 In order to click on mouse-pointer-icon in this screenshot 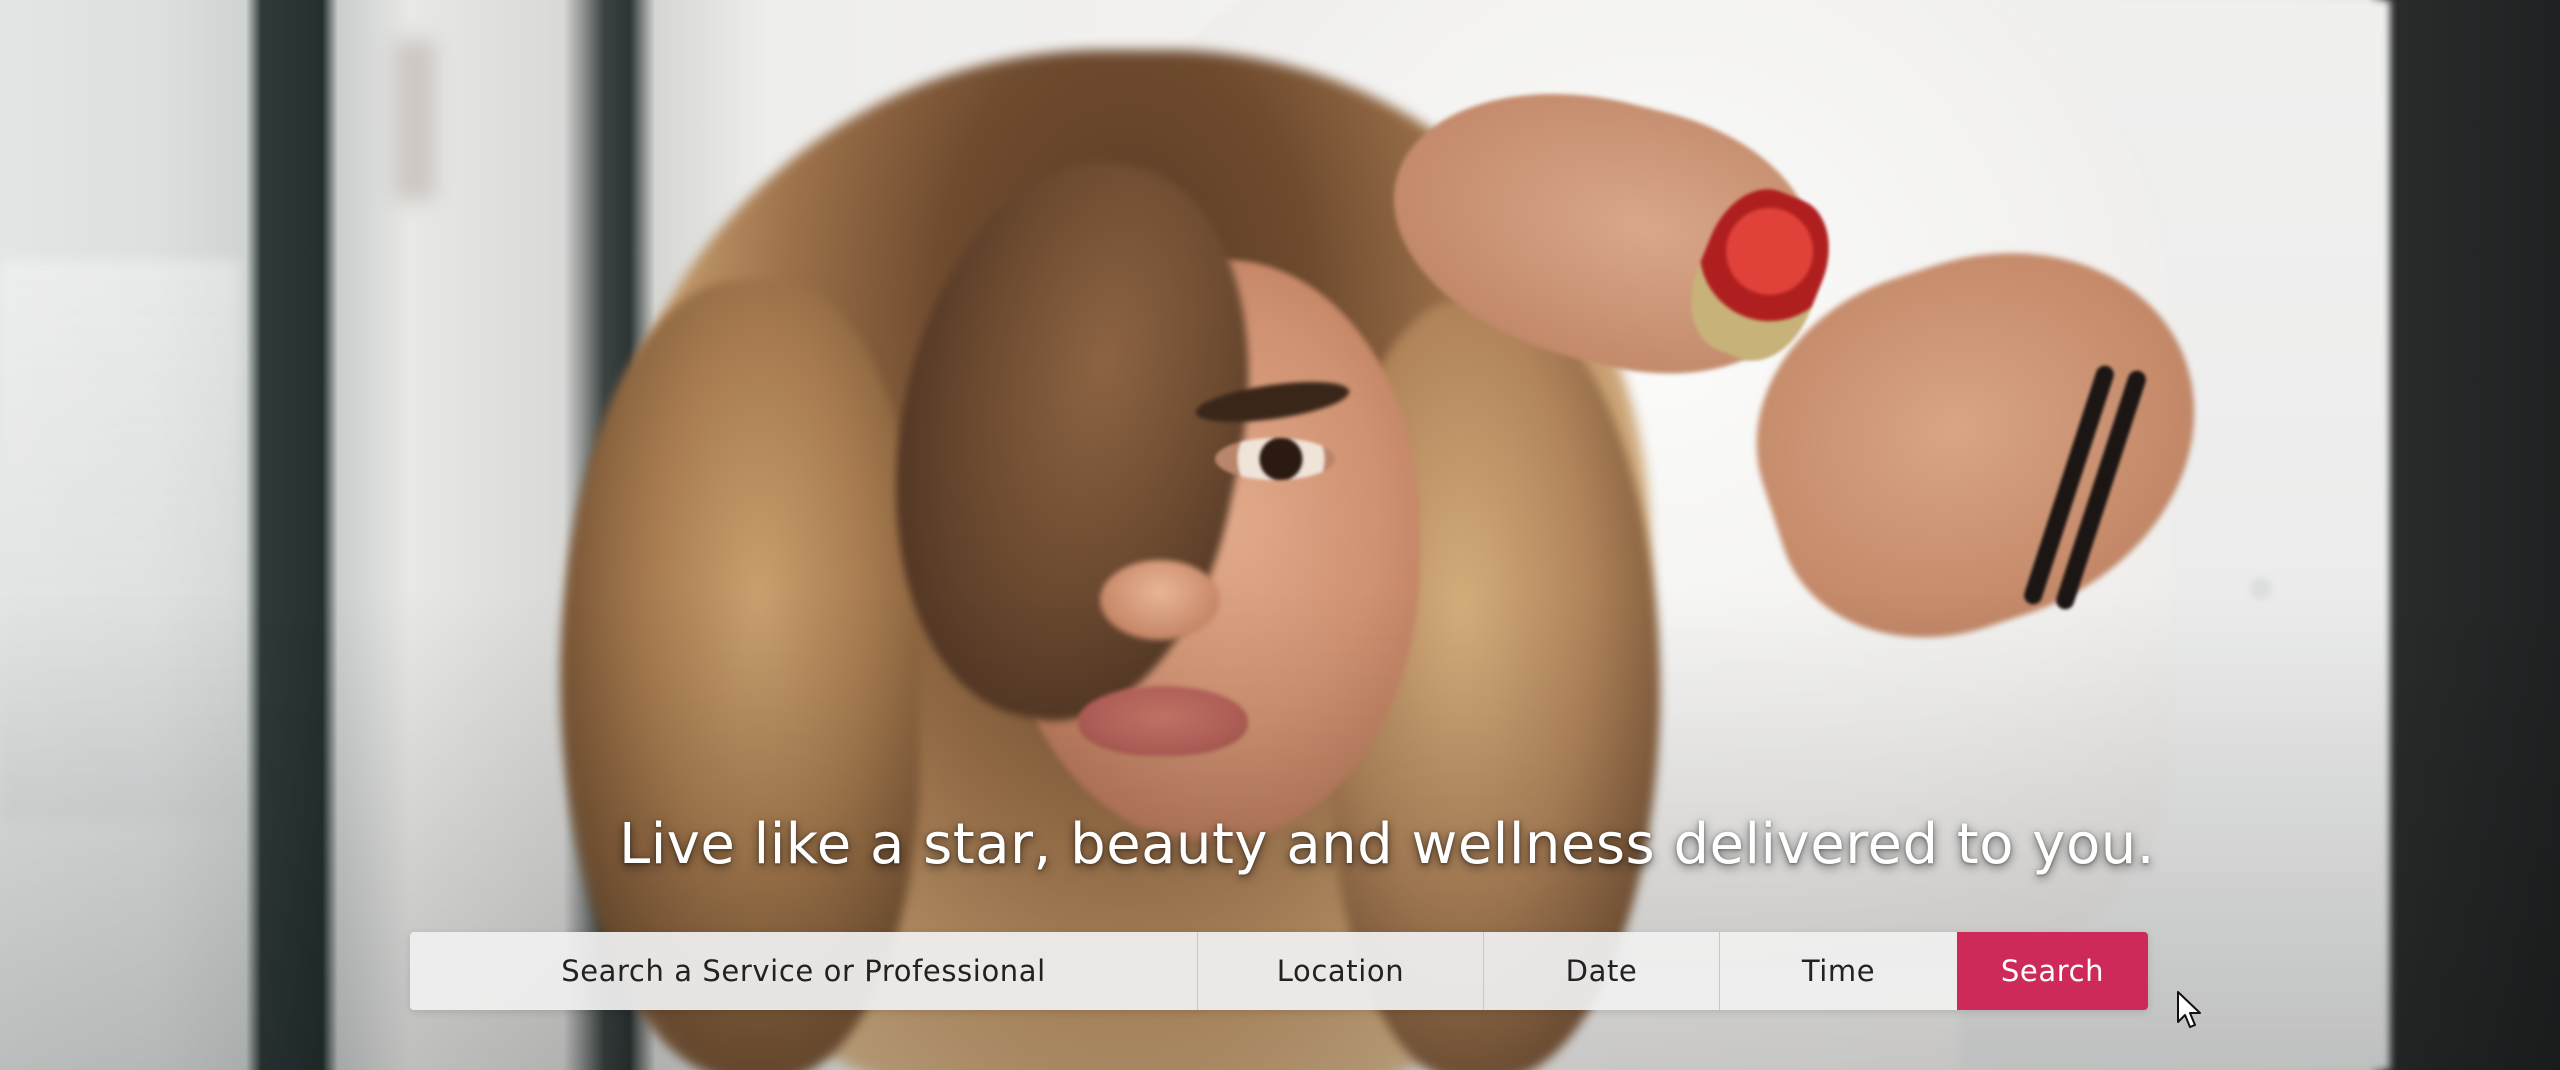, I will do `click(2189, 1009)`.